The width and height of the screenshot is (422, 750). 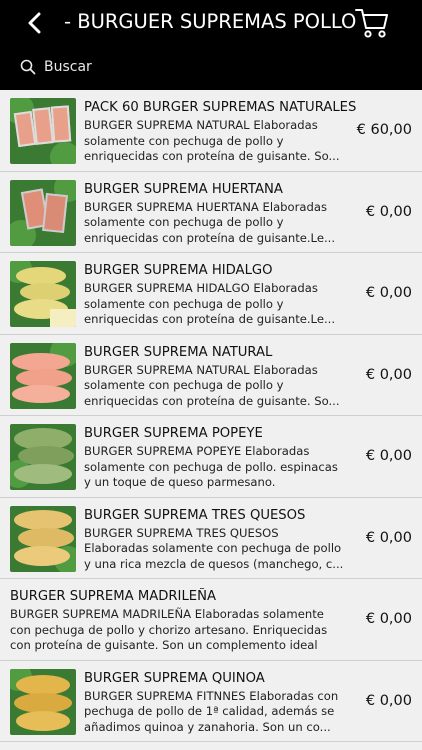 I want to click on search-icon, so click(x=28, y=67).